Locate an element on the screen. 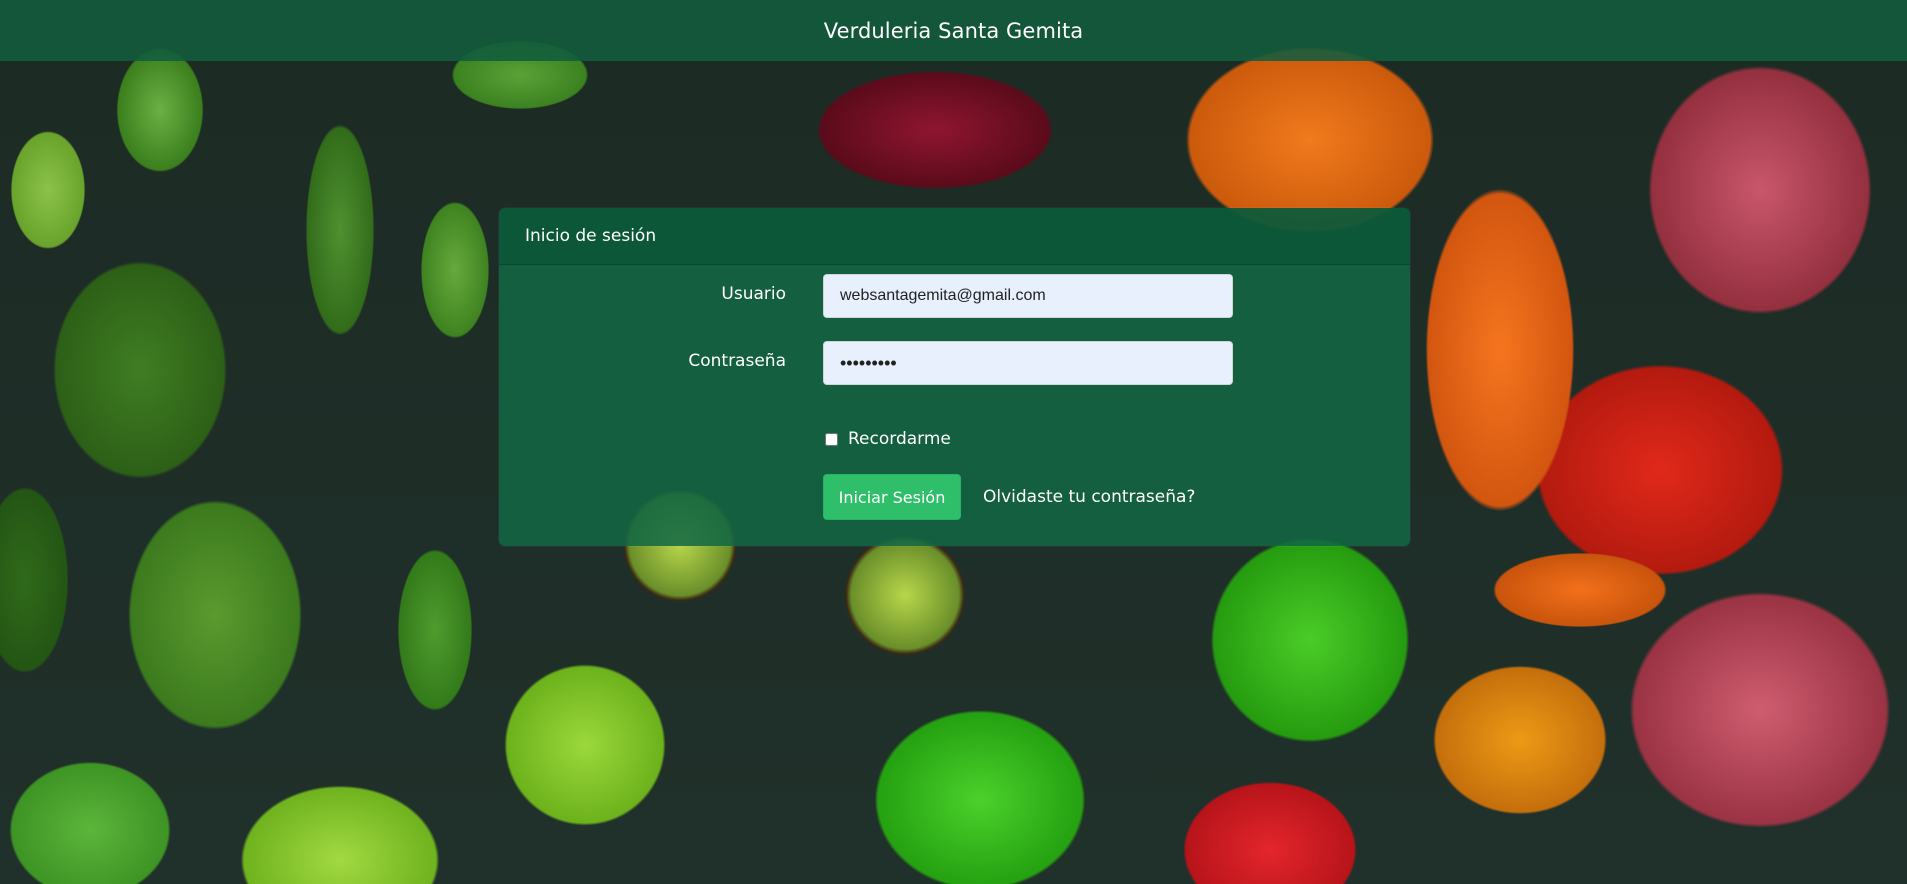  remember-me: Recordarme is located at coordinates (887, 439).